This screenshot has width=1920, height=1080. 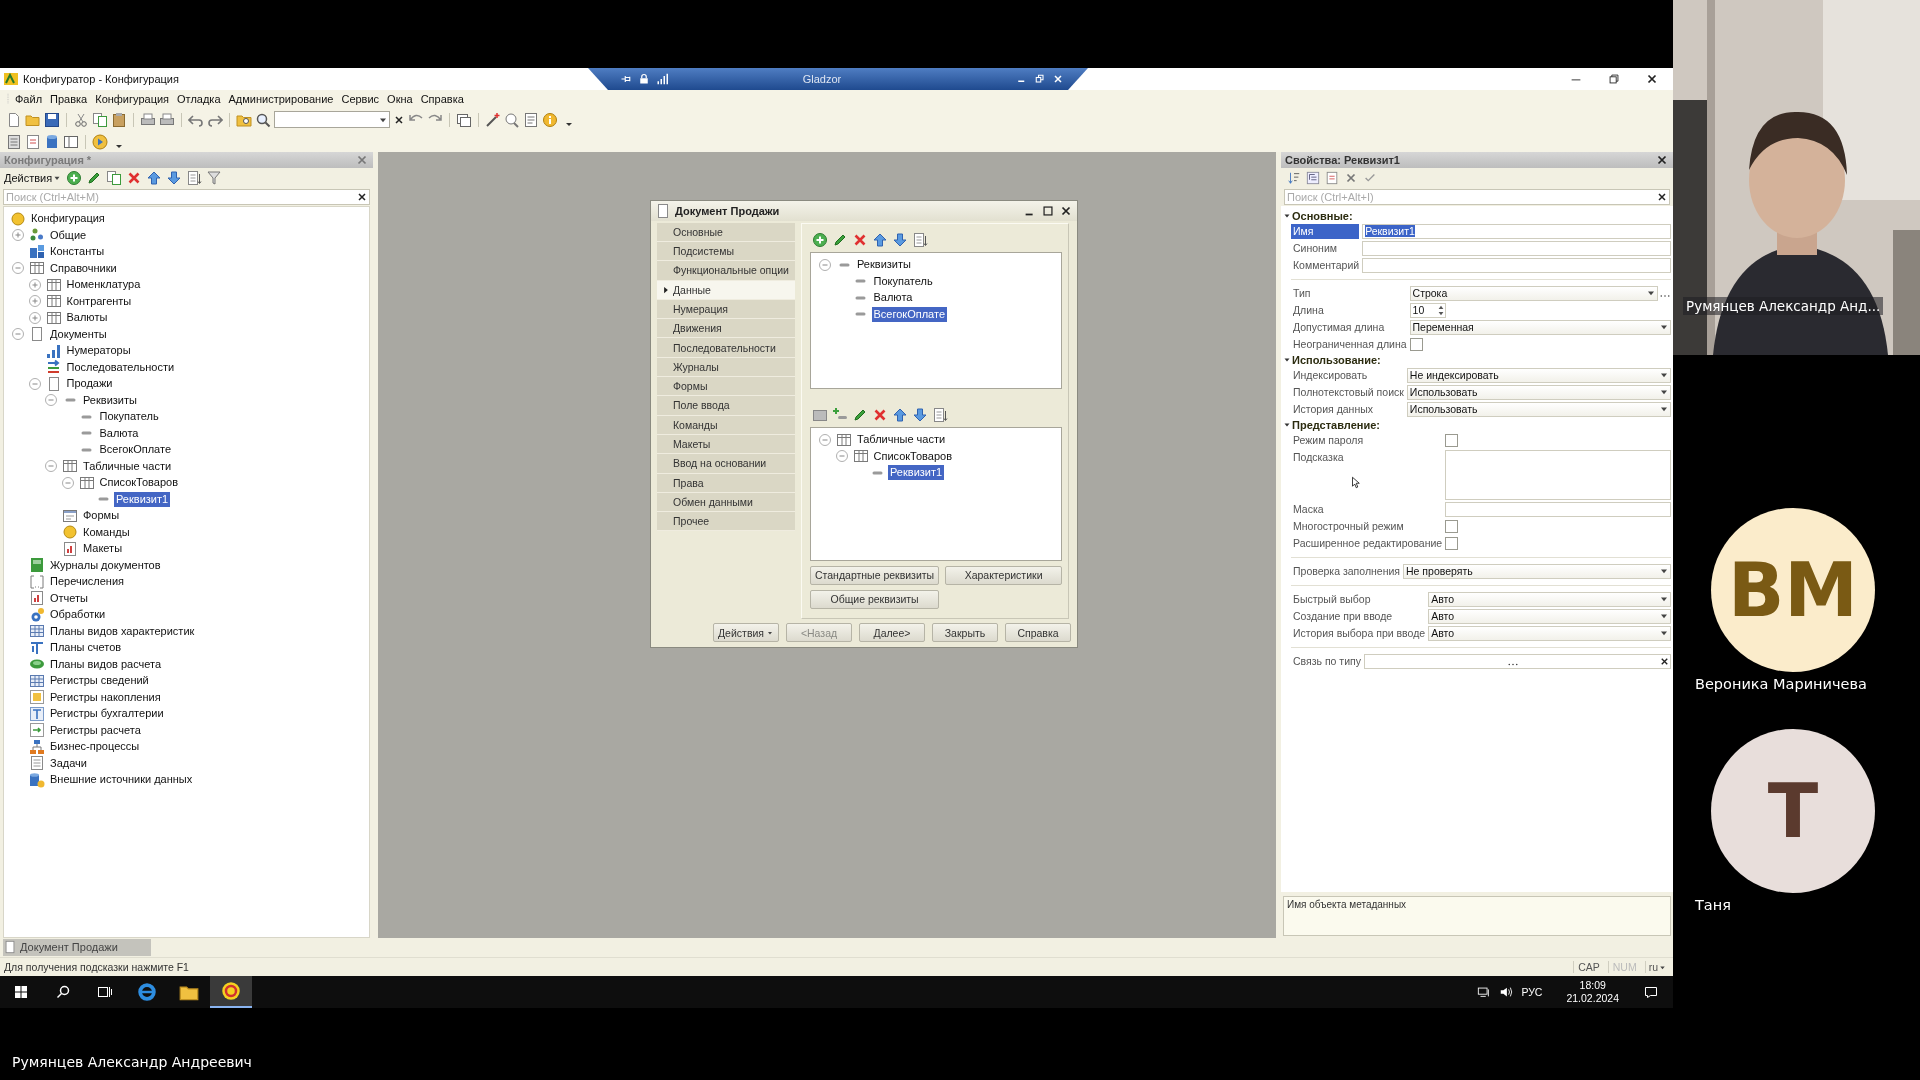 I want to click on clipboard-icon, so click(x=119, y=119).